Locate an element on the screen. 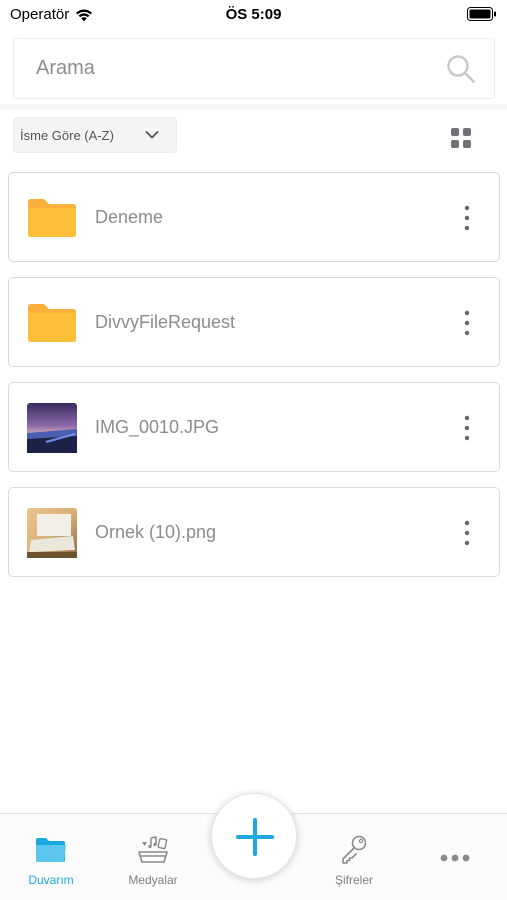  tab-label: Duvarım is located at coordinates (51, 880).